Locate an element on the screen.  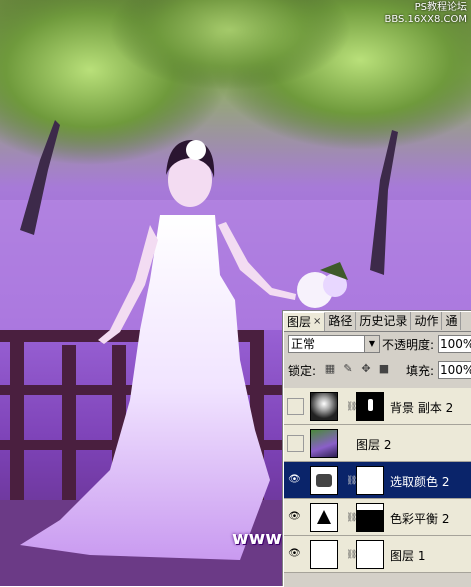
watermark-top-line-1: PS教程论坛 is located at coordinates (440, 7).